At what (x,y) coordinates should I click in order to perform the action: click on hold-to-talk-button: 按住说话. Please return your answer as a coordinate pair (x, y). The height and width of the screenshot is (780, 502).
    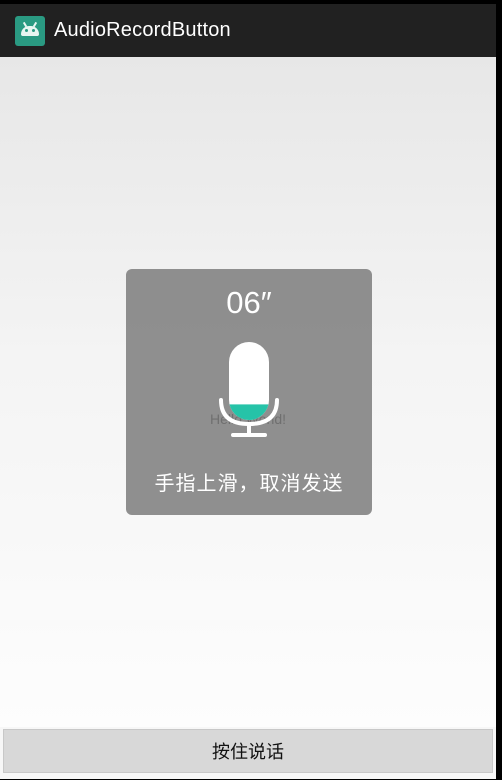
    Looking at the image, I should click on (248, 751).